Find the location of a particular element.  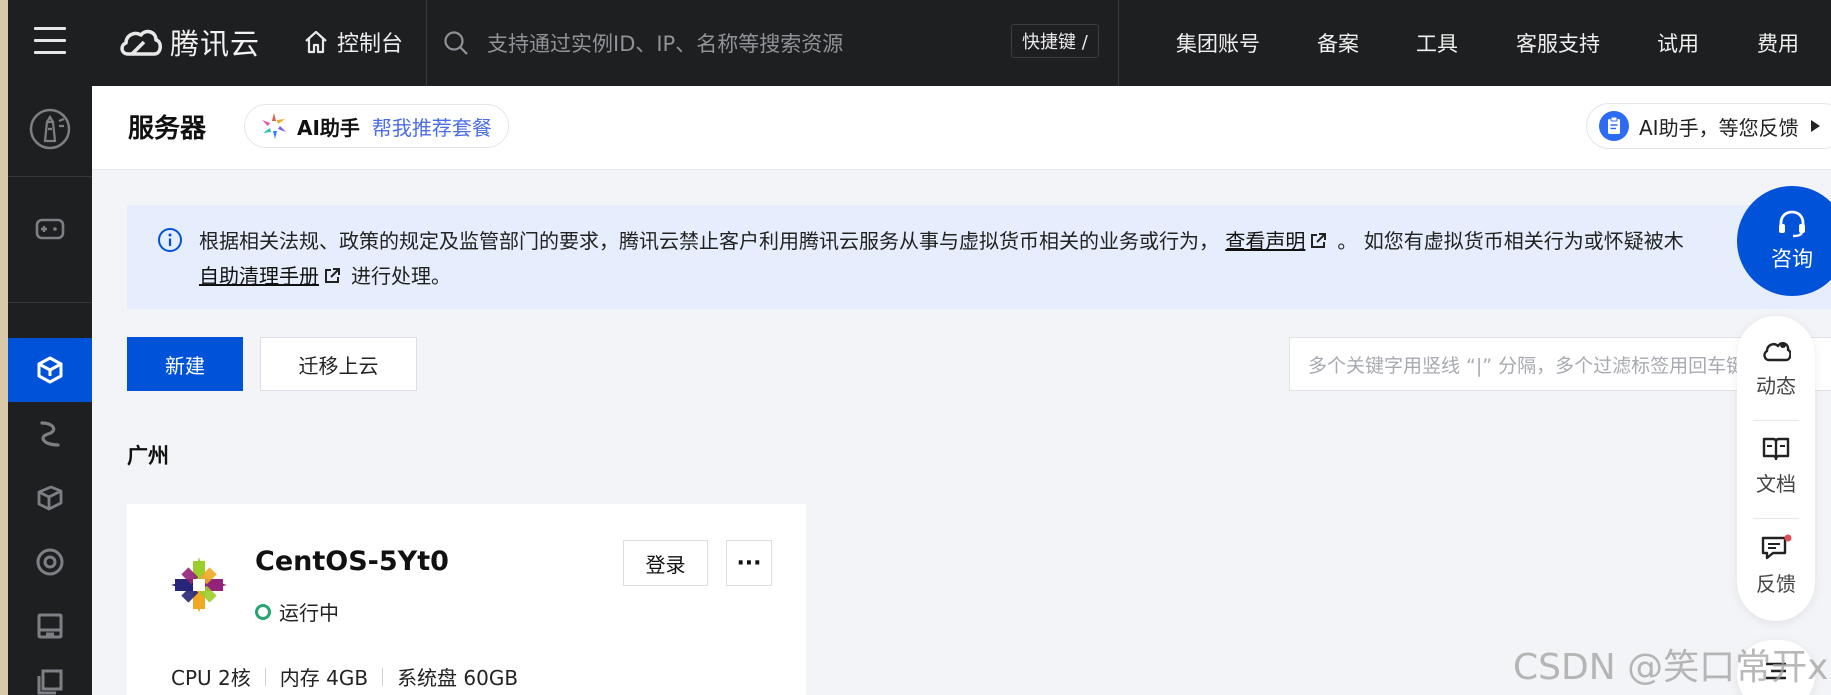

notice-text-3: 进行处理。 is located at coordinates (401, 276).